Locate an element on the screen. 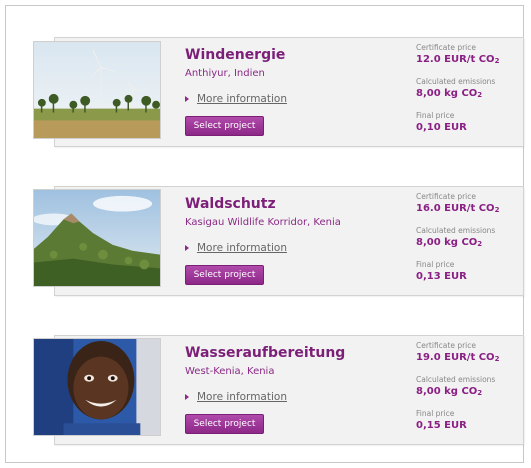  certificate-price-value: 16.0 EUR/t CO2 is located at coordinates (458, 208).